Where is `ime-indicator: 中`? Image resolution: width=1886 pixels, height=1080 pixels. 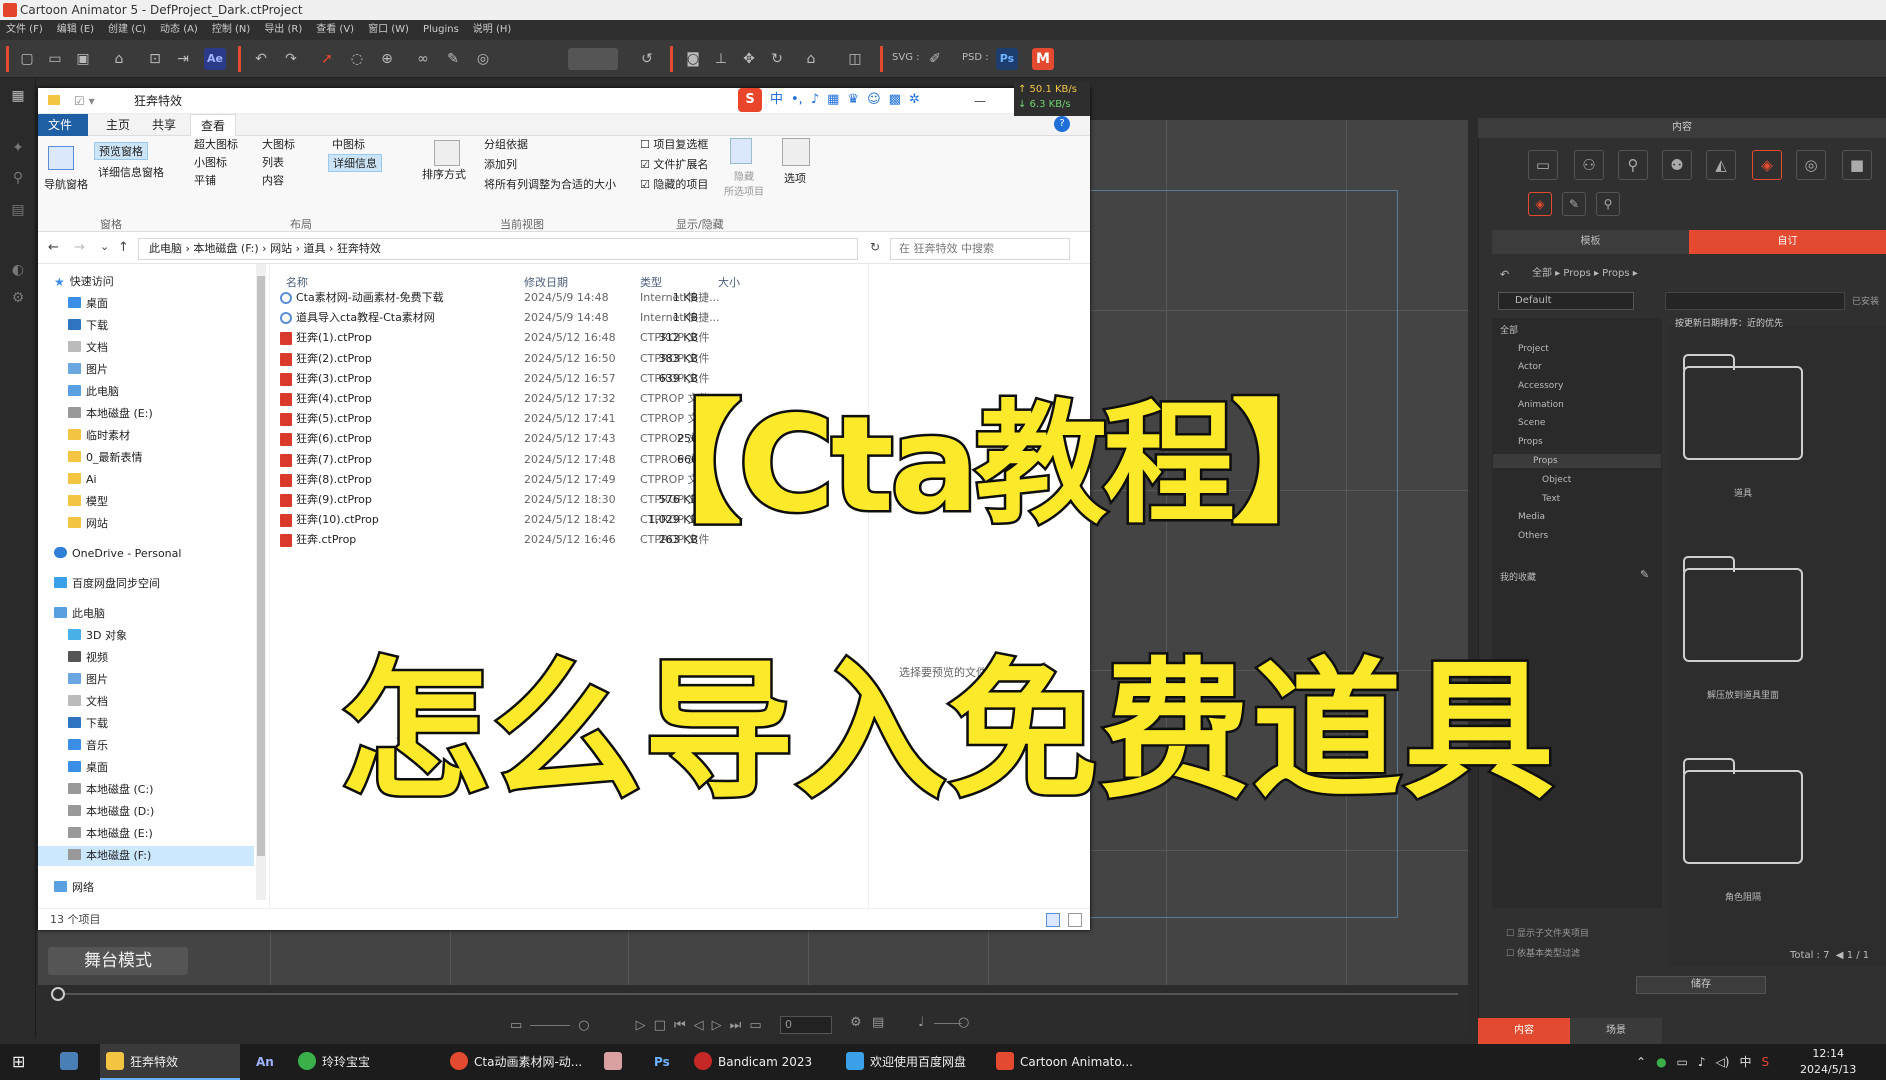
ime-indicator: 中 is located at coordinates (1745, 1062).